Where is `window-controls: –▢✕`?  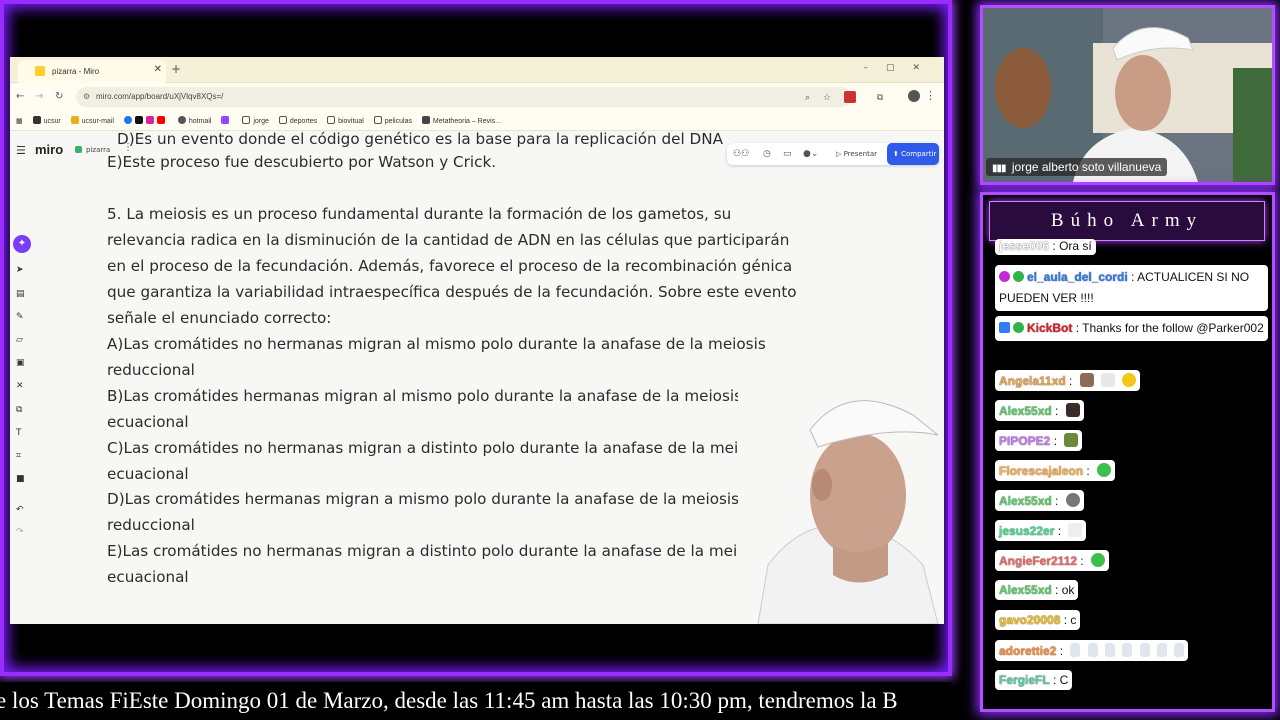 window-controls: –▢✕ is located at coordinates (900, 68).